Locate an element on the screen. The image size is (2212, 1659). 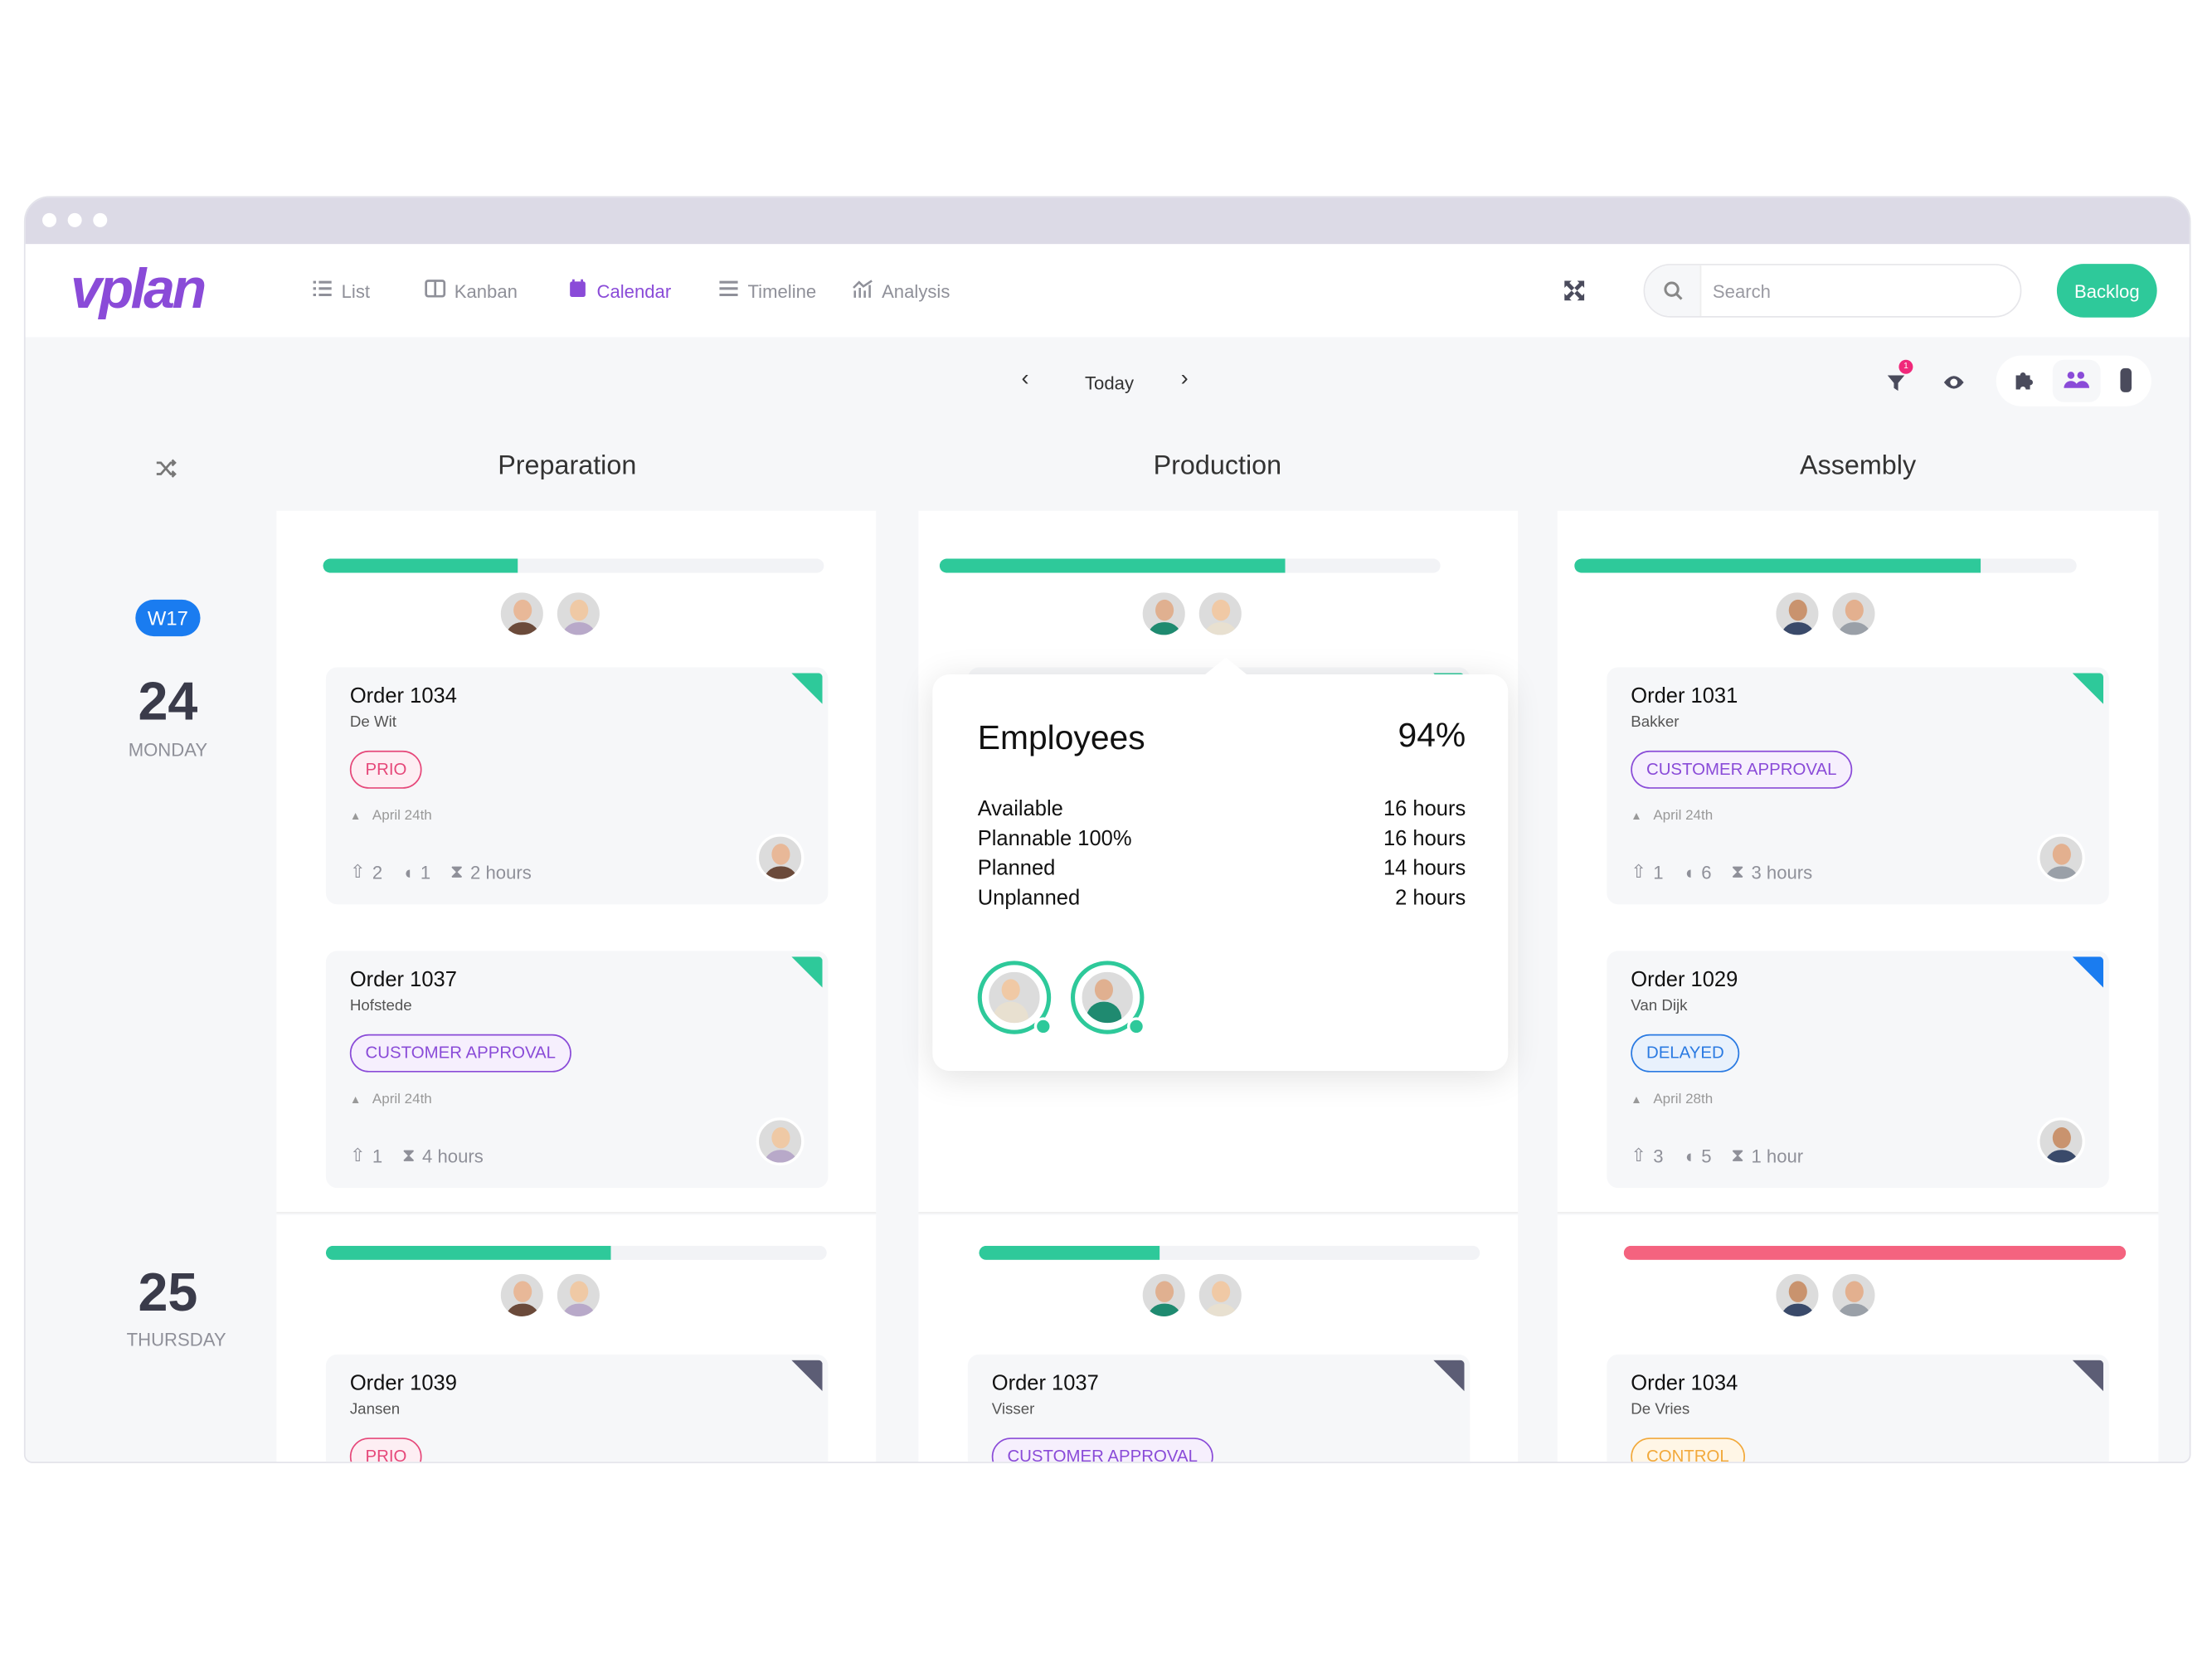
comments: ◖1 is located at coordinates (416, 872).